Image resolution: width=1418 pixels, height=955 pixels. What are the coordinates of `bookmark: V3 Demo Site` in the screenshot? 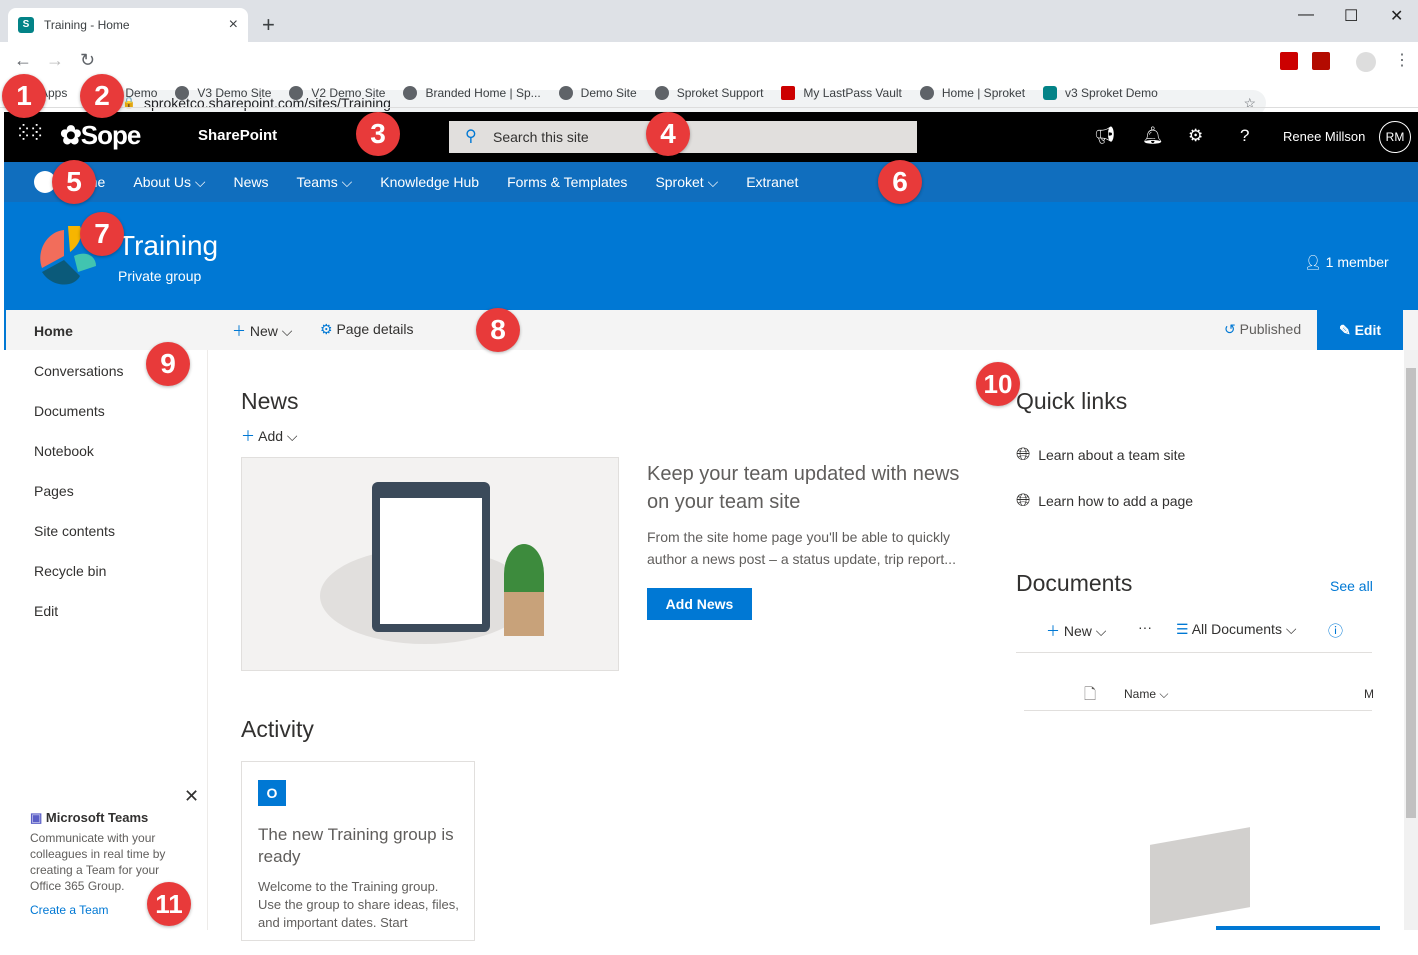 It's located at (223, 92).